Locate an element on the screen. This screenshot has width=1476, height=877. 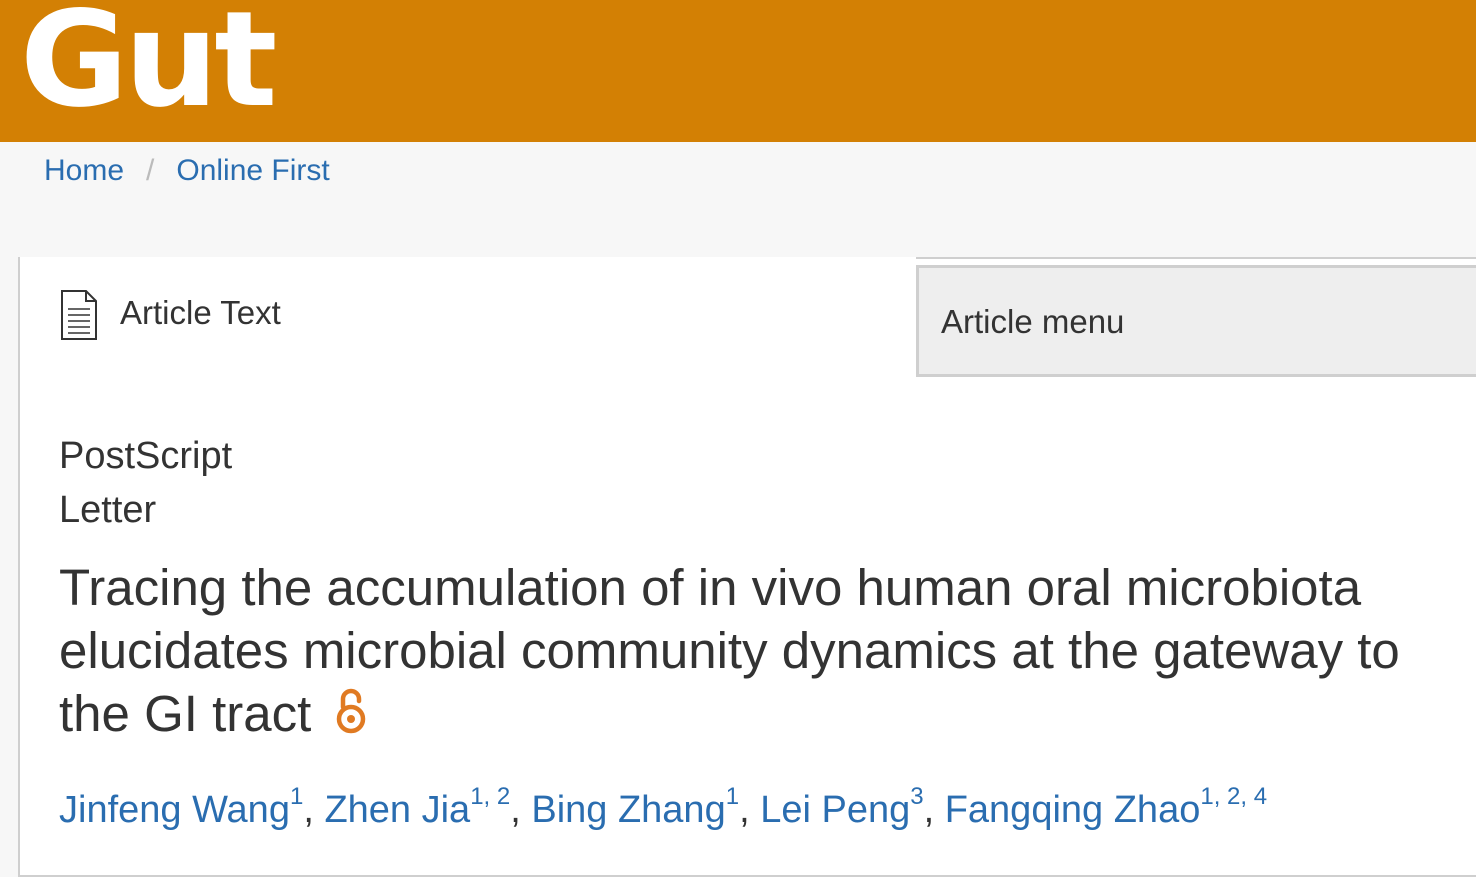
tab-article-text: Article Text is located at coordinates (468, 317).